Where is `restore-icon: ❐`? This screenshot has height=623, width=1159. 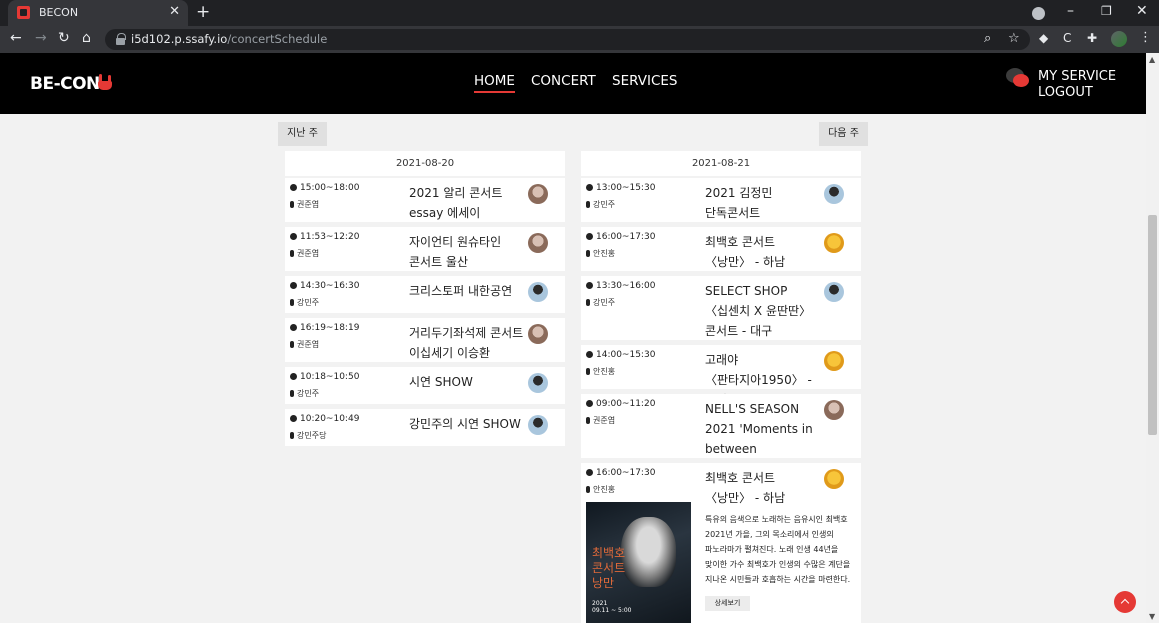
restore-icon: ❐ is located at coordinates (1106, 11).